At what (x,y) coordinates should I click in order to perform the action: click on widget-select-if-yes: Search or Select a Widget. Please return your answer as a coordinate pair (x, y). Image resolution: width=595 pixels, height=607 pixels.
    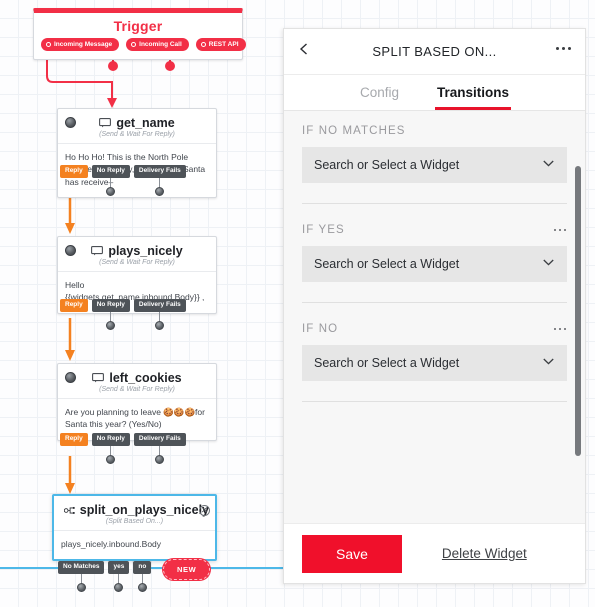
    Looking at the image, I should click on (434, 264).